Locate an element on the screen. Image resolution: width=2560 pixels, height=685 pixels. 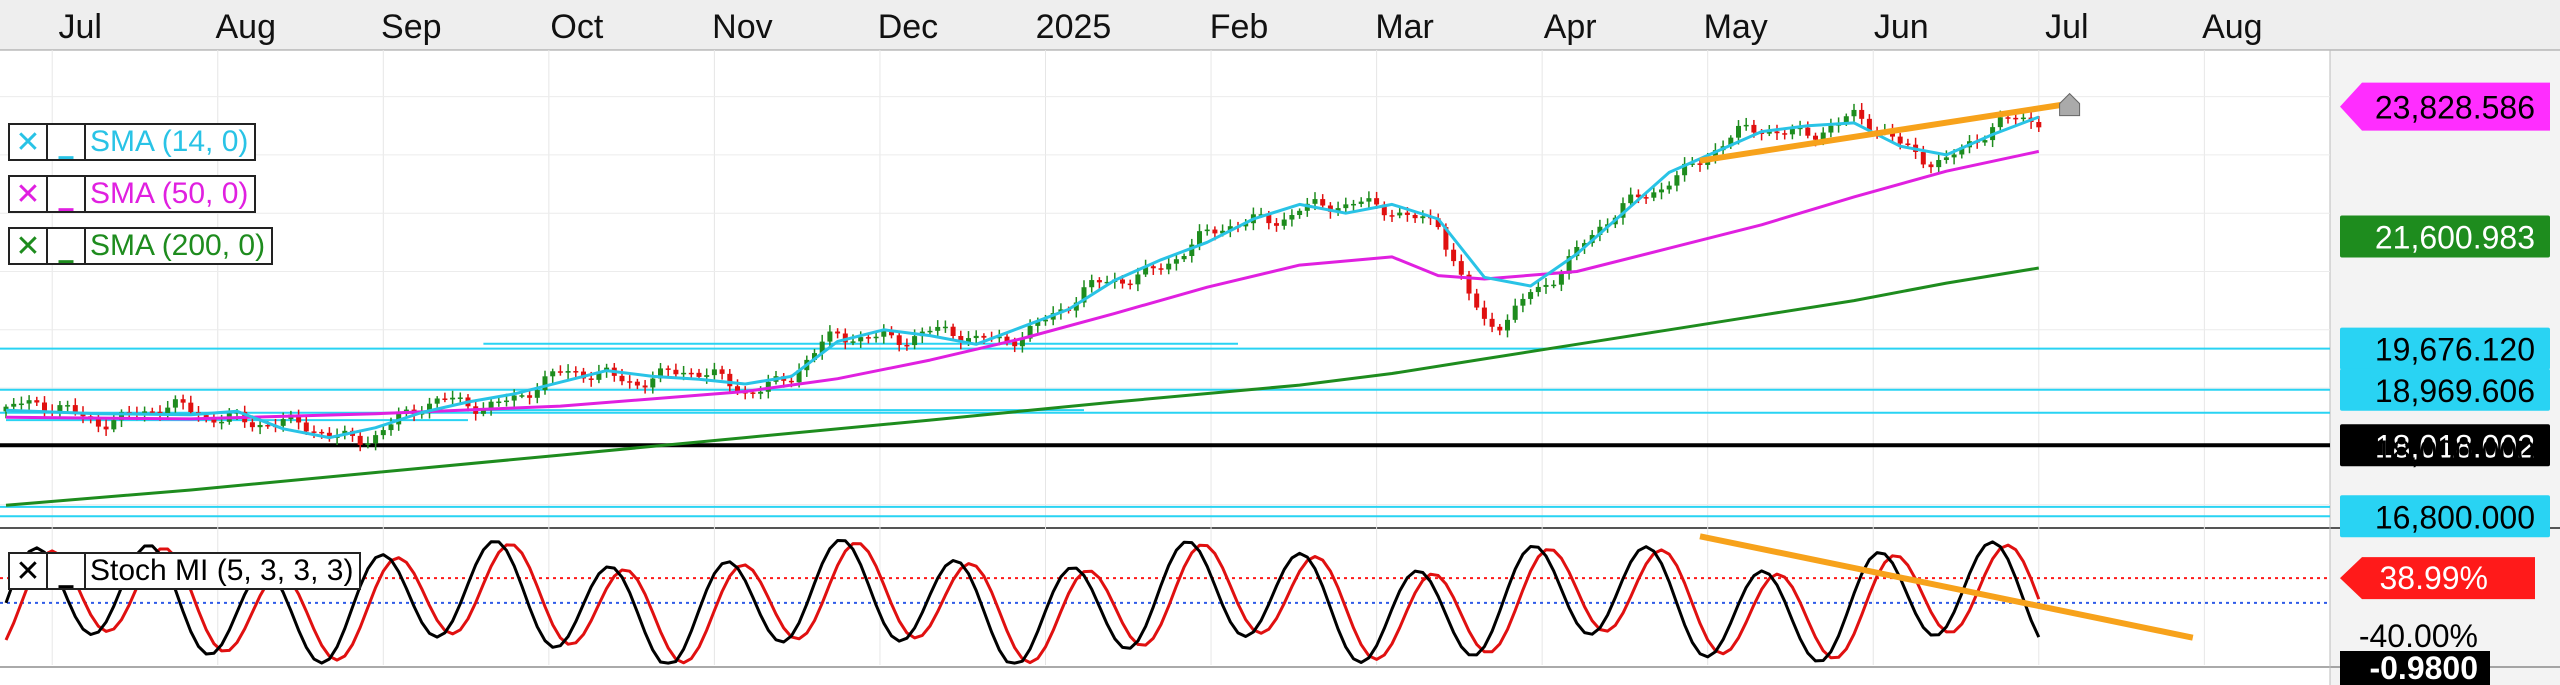
indicator-legend-label: Stoch MI (5, 3, 3, 3) is located at coordinates (222, 570).